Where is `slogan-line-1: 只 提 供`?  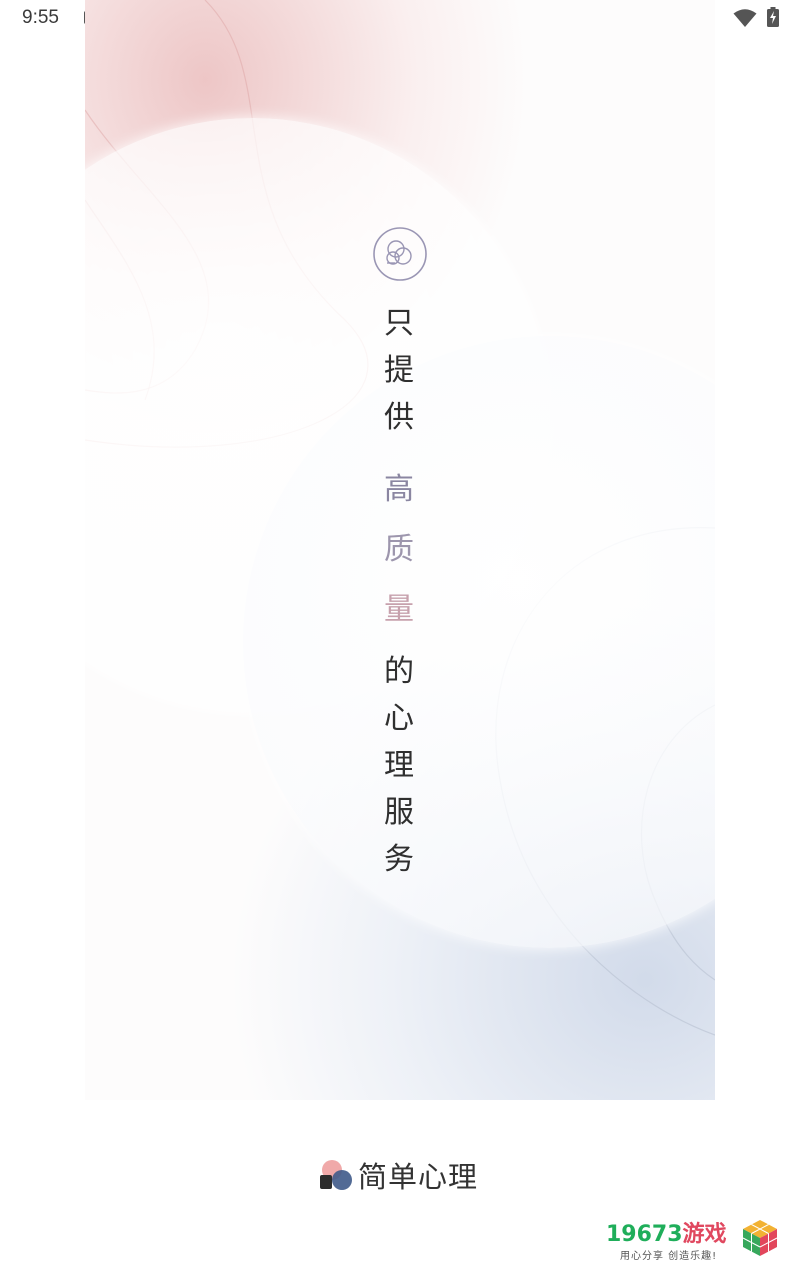
slogan-line-1: 只 提 供 is located at coordinates (399, 370).